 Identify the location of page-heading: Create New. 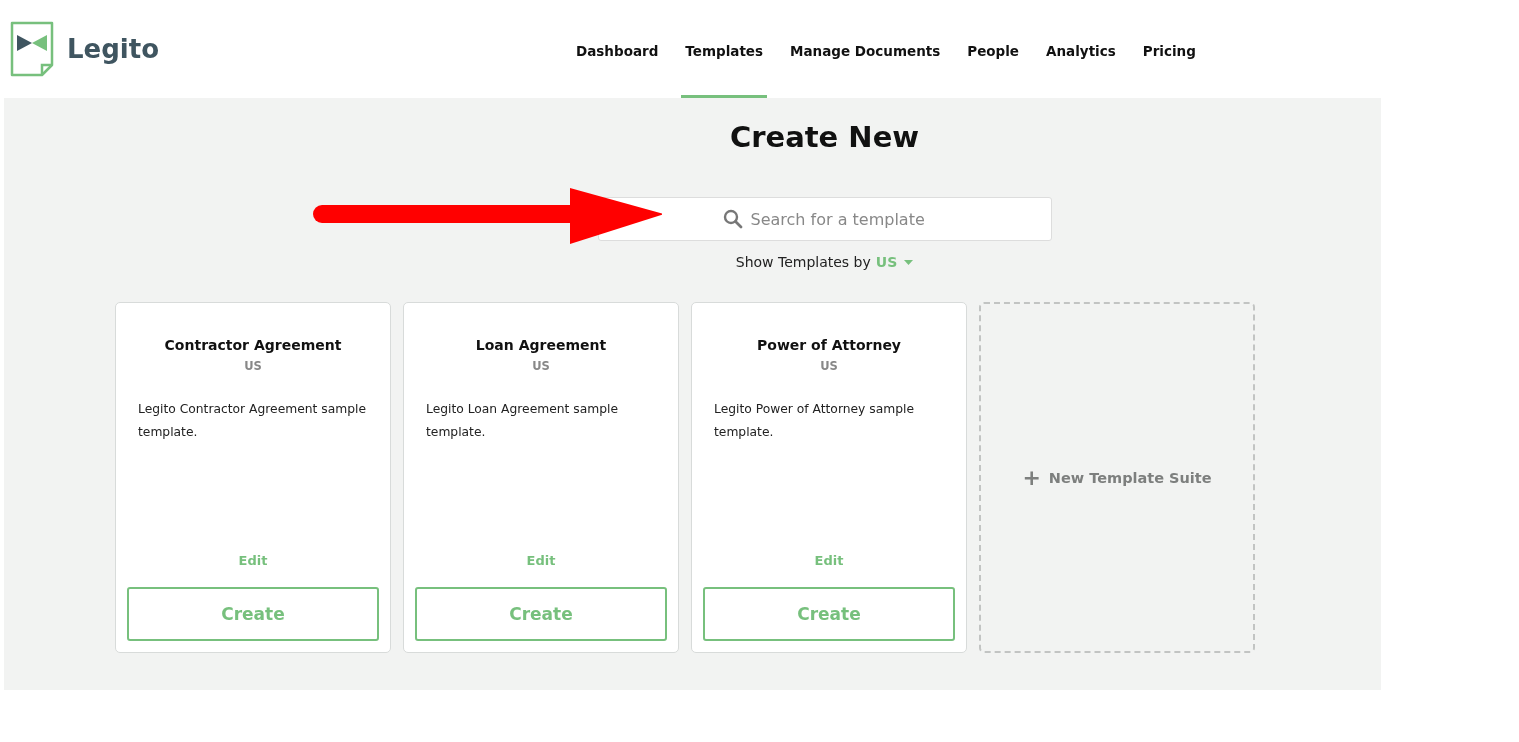
(824, 137).